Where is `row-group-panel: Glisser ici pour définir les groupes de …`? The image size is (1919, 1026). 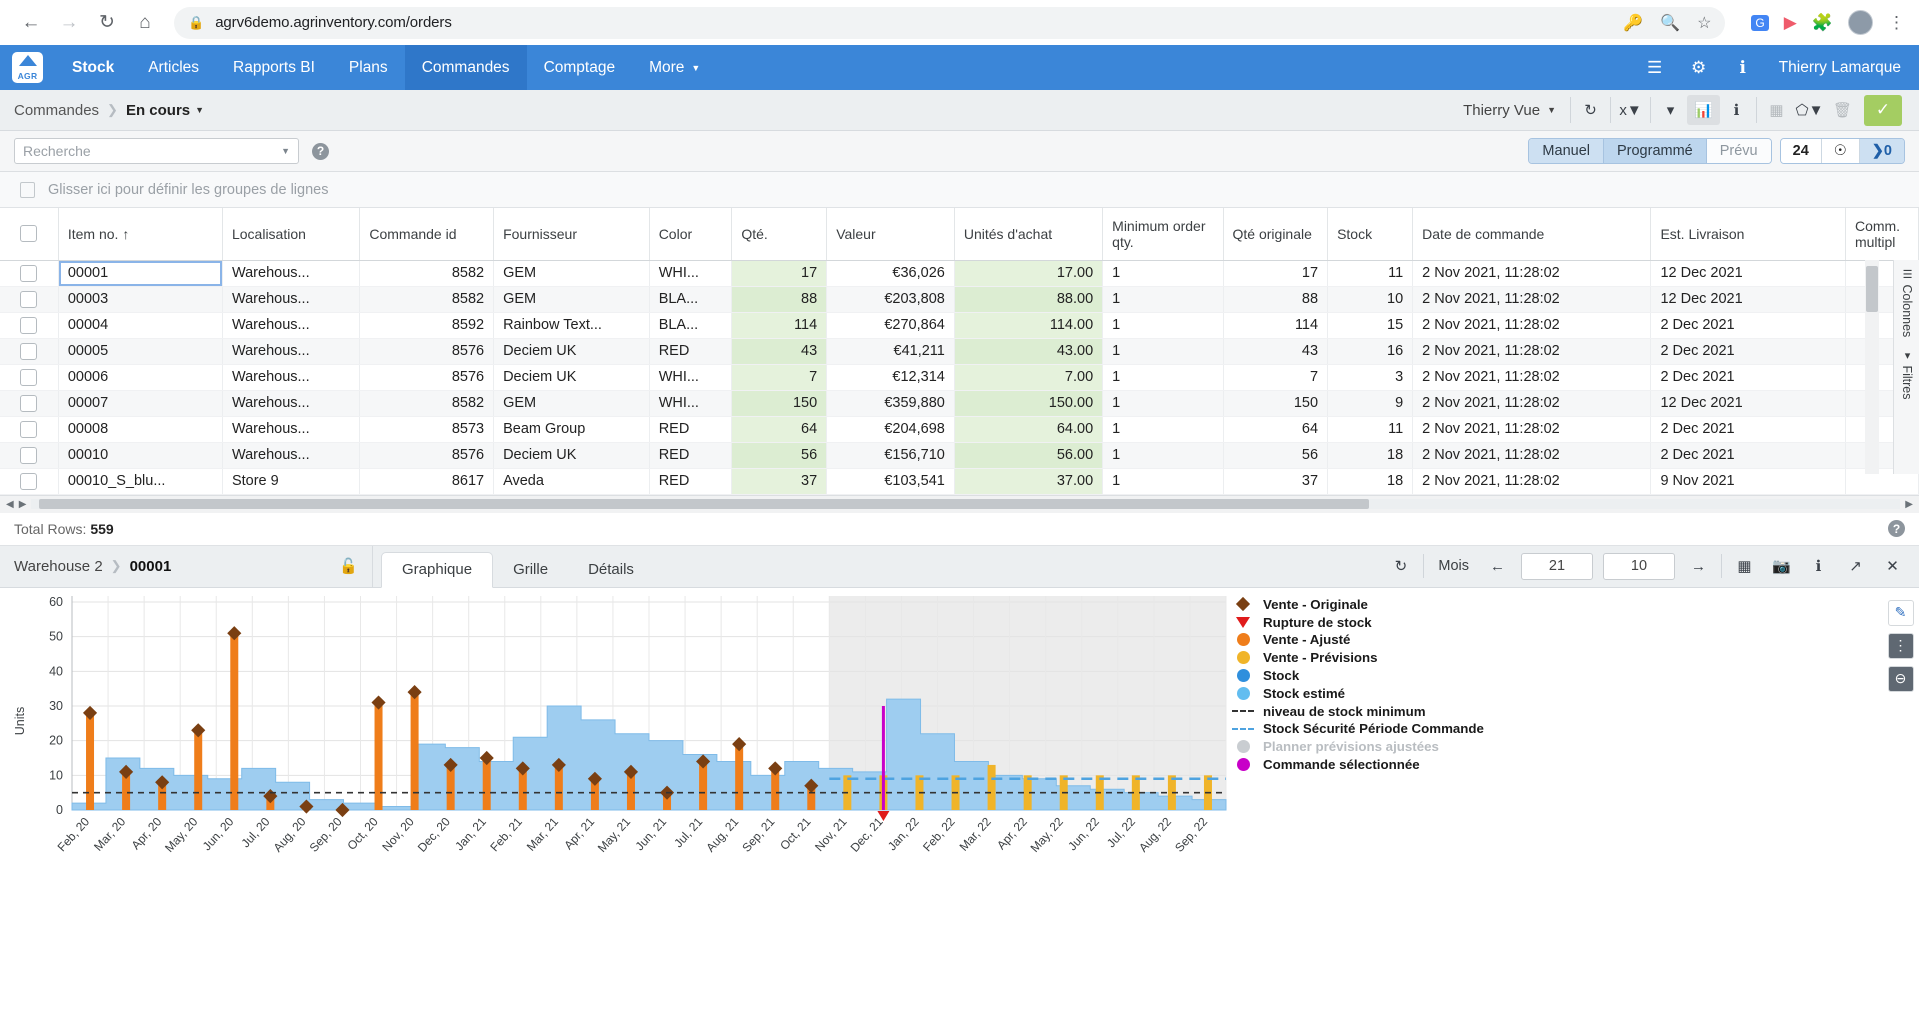
row-group-panel: Glisser ici pour définir les groupes de … is located at coordinates (959, 190).